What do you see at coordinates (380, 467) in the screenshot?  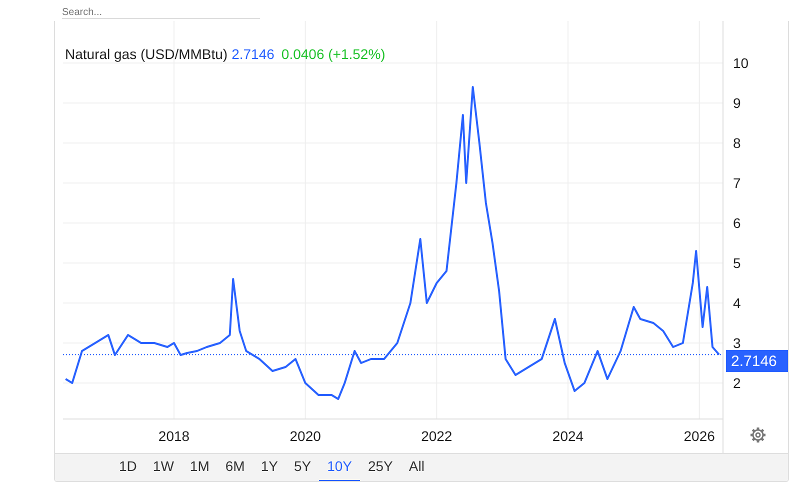 I see `range-tab: 25Y` at bounding box center [380, 467].